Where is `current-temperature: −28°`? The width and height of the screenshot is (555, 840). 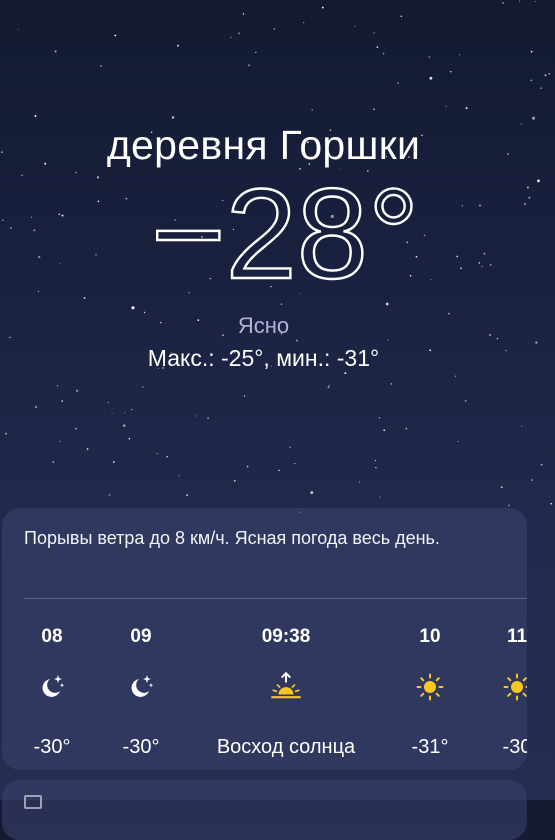 current-temperature: −28° is located at coordinates (285, 234).